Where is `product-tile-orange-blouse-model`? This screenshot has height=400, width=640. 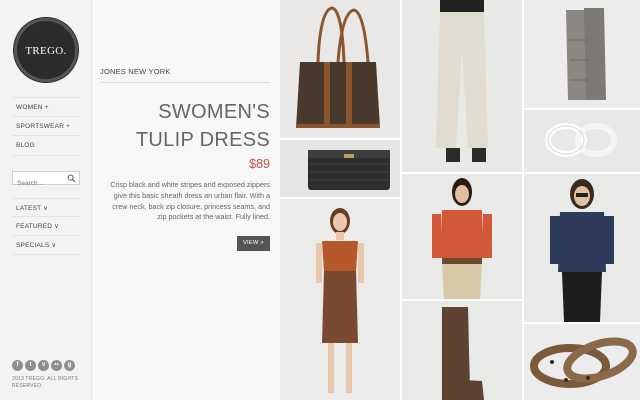
product-tile-orange-blouse-model is located at coordinates (462, 236).